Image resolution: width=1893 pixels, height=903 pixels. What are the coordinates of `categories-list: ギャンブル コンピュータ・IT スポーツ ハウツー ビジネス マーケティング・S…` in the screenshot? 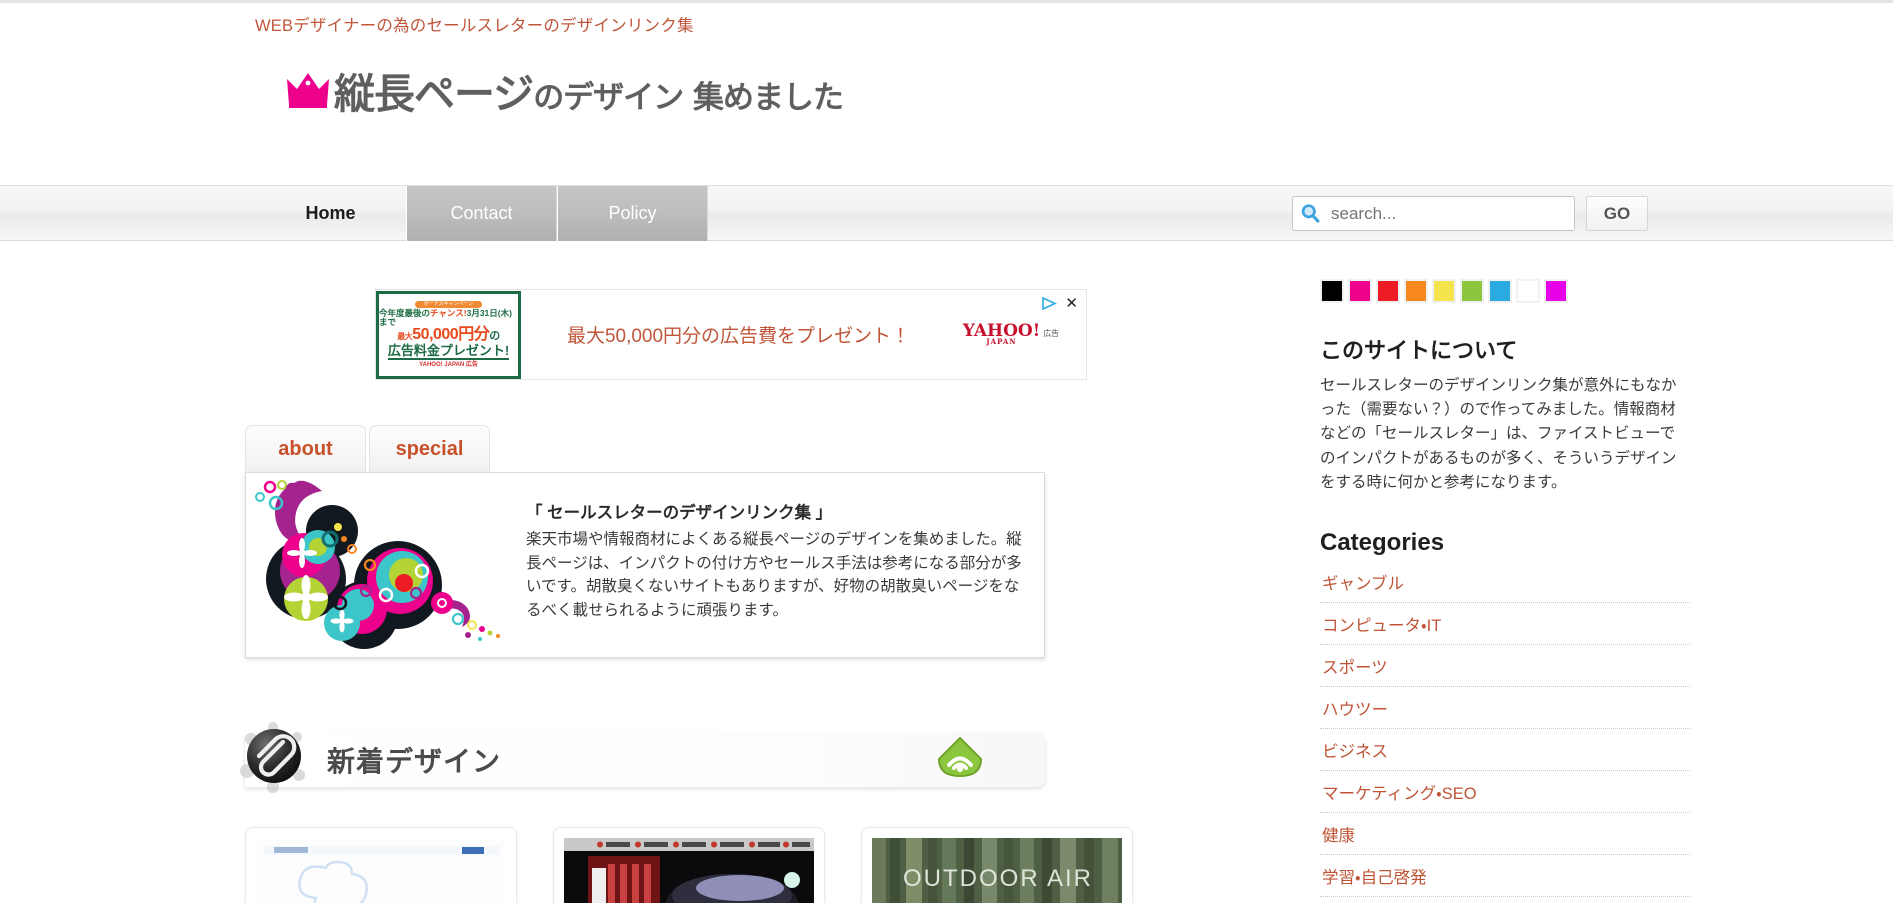 It's located at (1505, 732).